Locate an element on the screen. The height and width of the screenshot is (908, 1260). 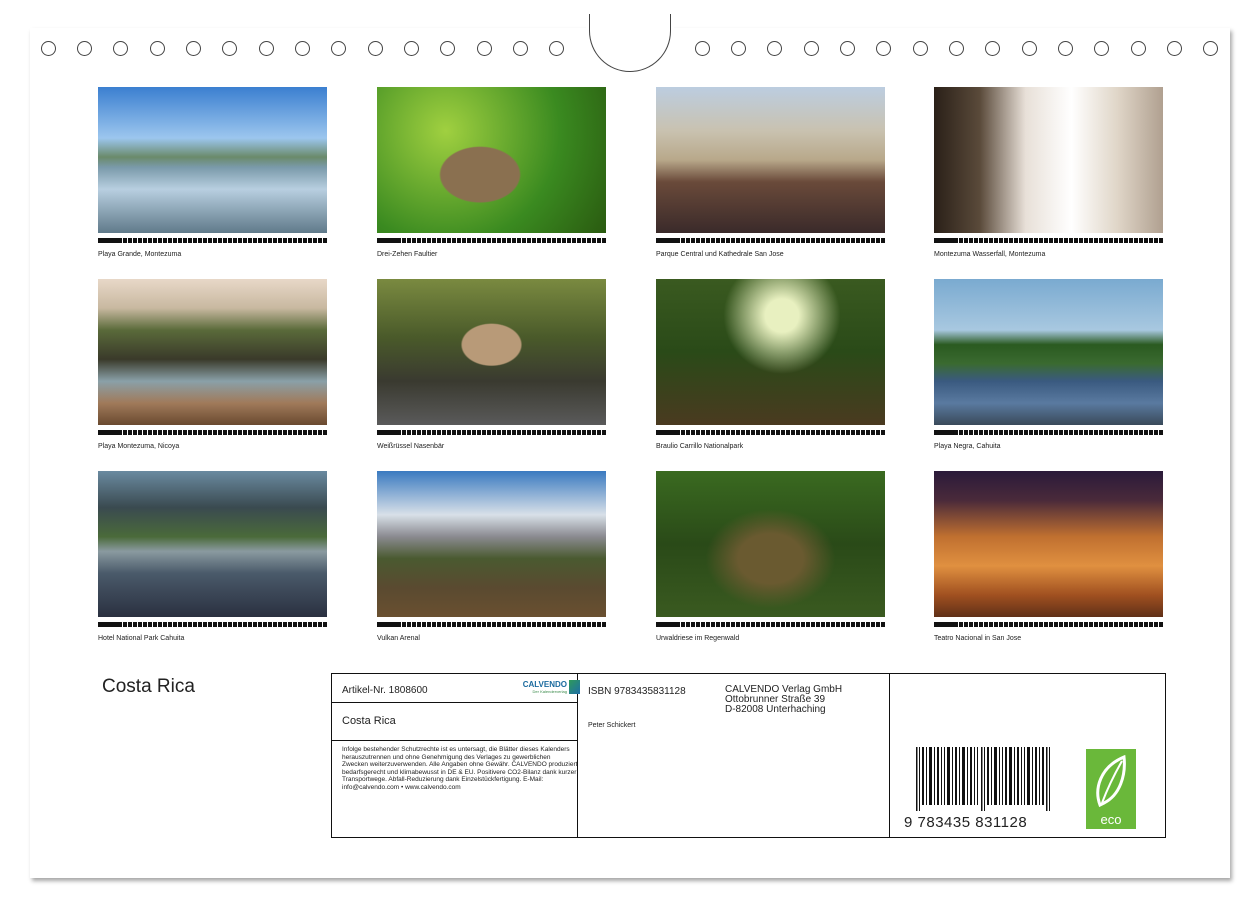
month-thumbnail-may: Playa Montezuma, Nicoya is located at coordinates (212, 364).